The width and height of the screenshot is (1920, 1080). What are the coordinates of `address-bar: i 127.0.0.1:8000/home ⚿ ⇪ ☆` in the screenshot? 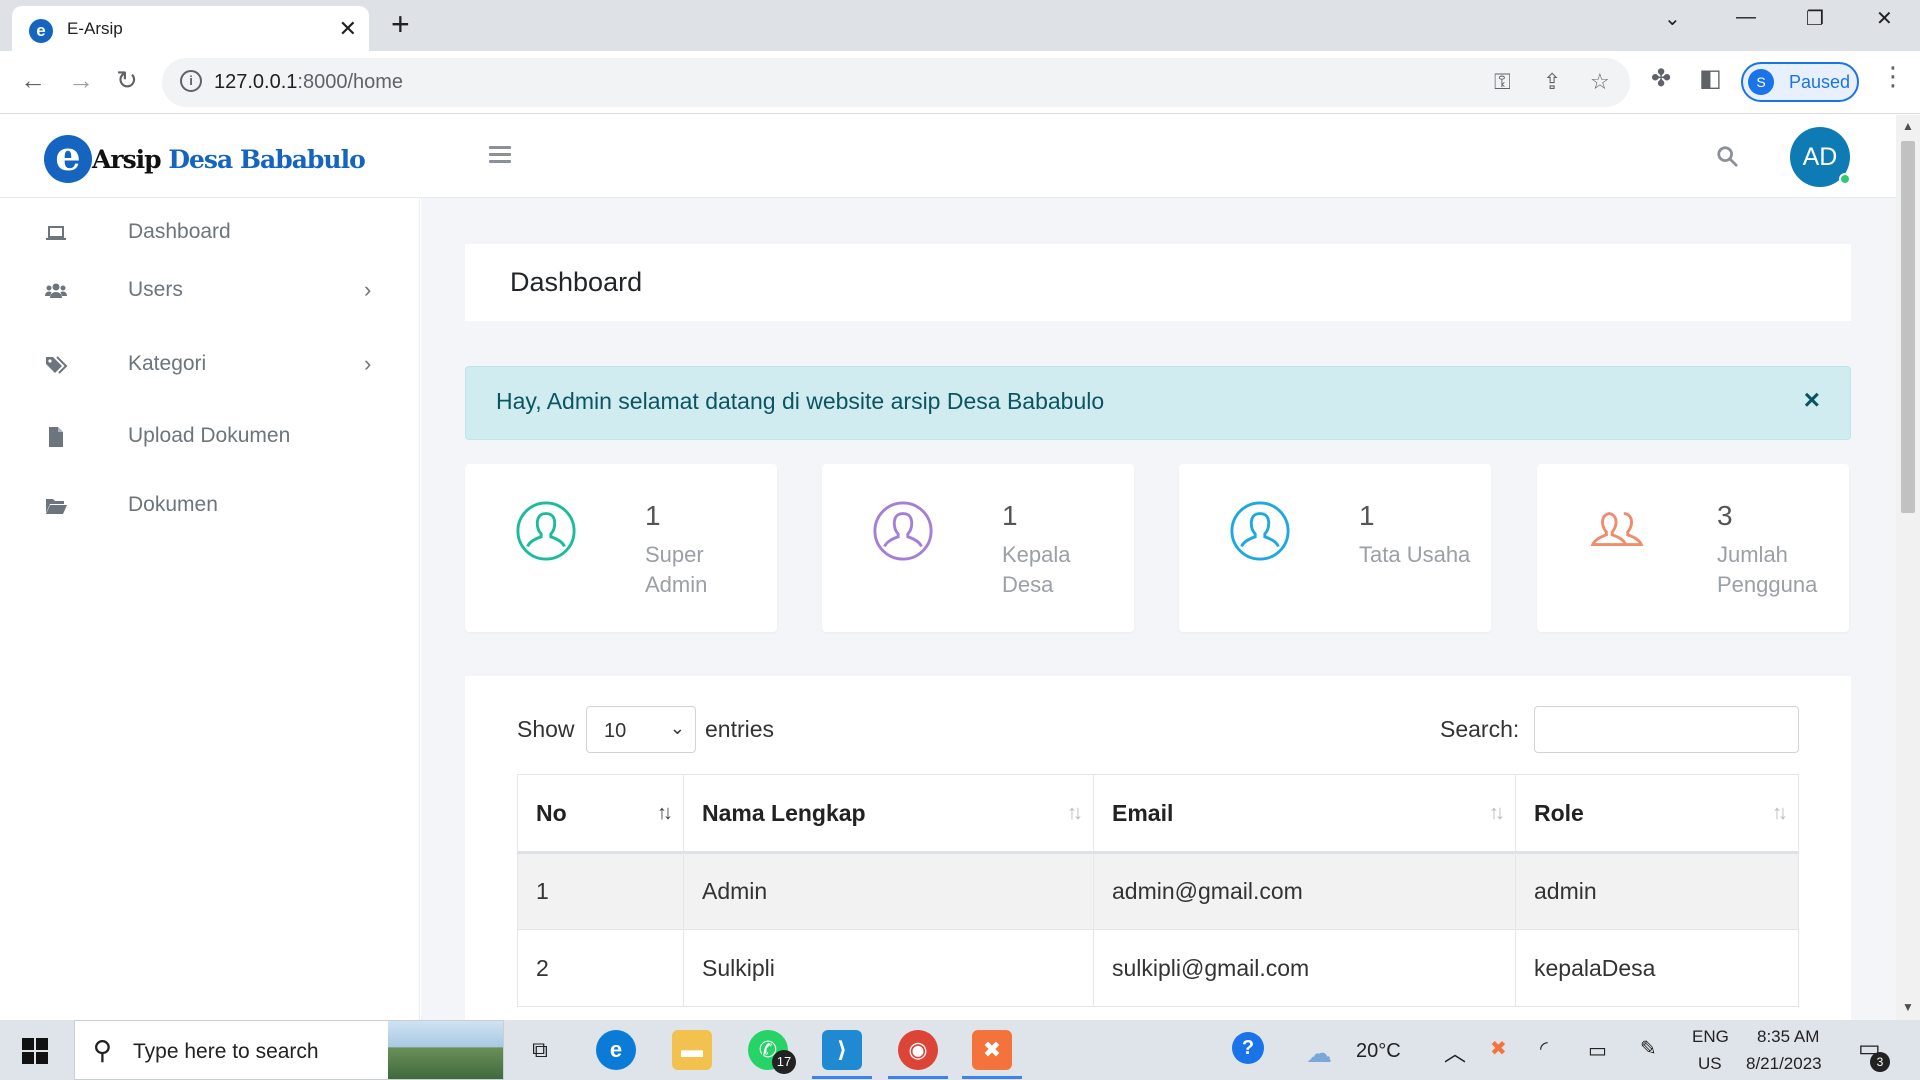 It's located at (896, 82).